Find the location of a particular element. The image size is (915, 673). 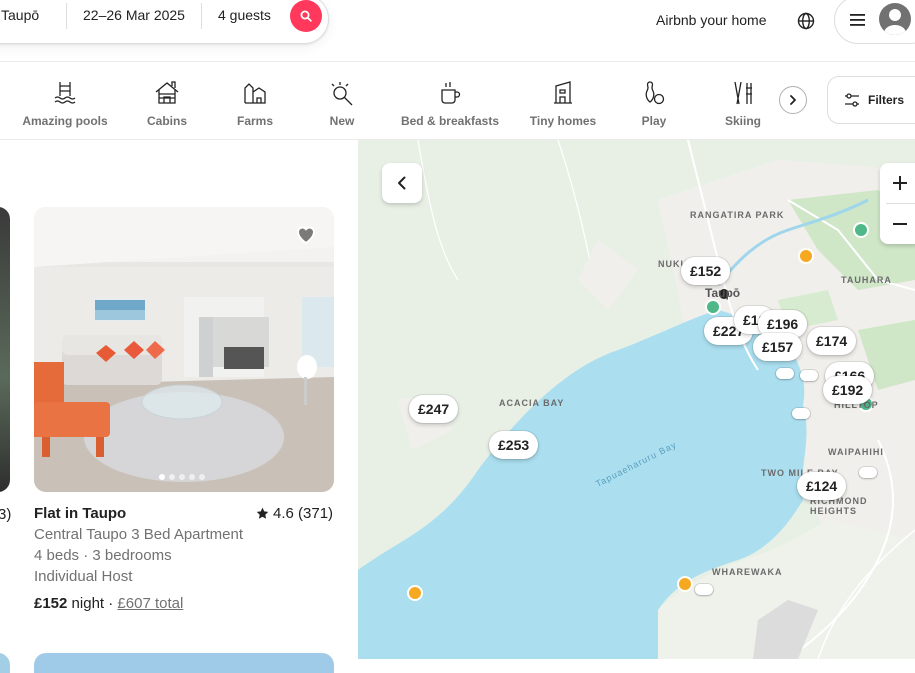

skiing-icon is located at coordinates (743, 93).